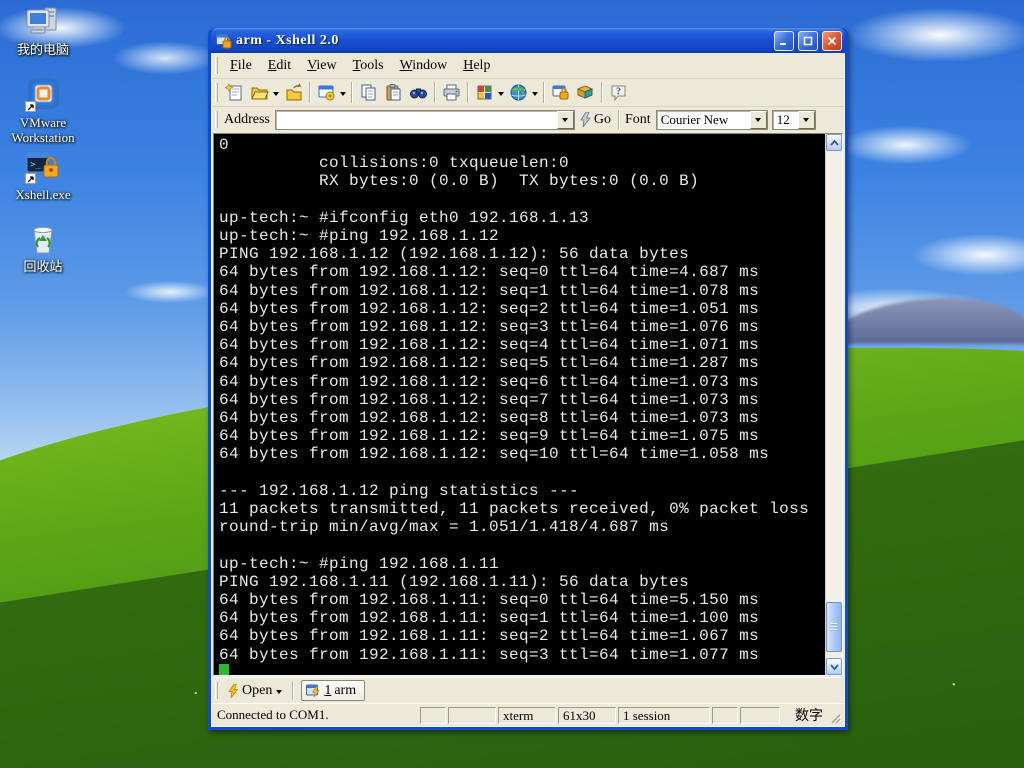 This screenshot has height=768, width=1024. I want to click on address-input, so click(416, 119).